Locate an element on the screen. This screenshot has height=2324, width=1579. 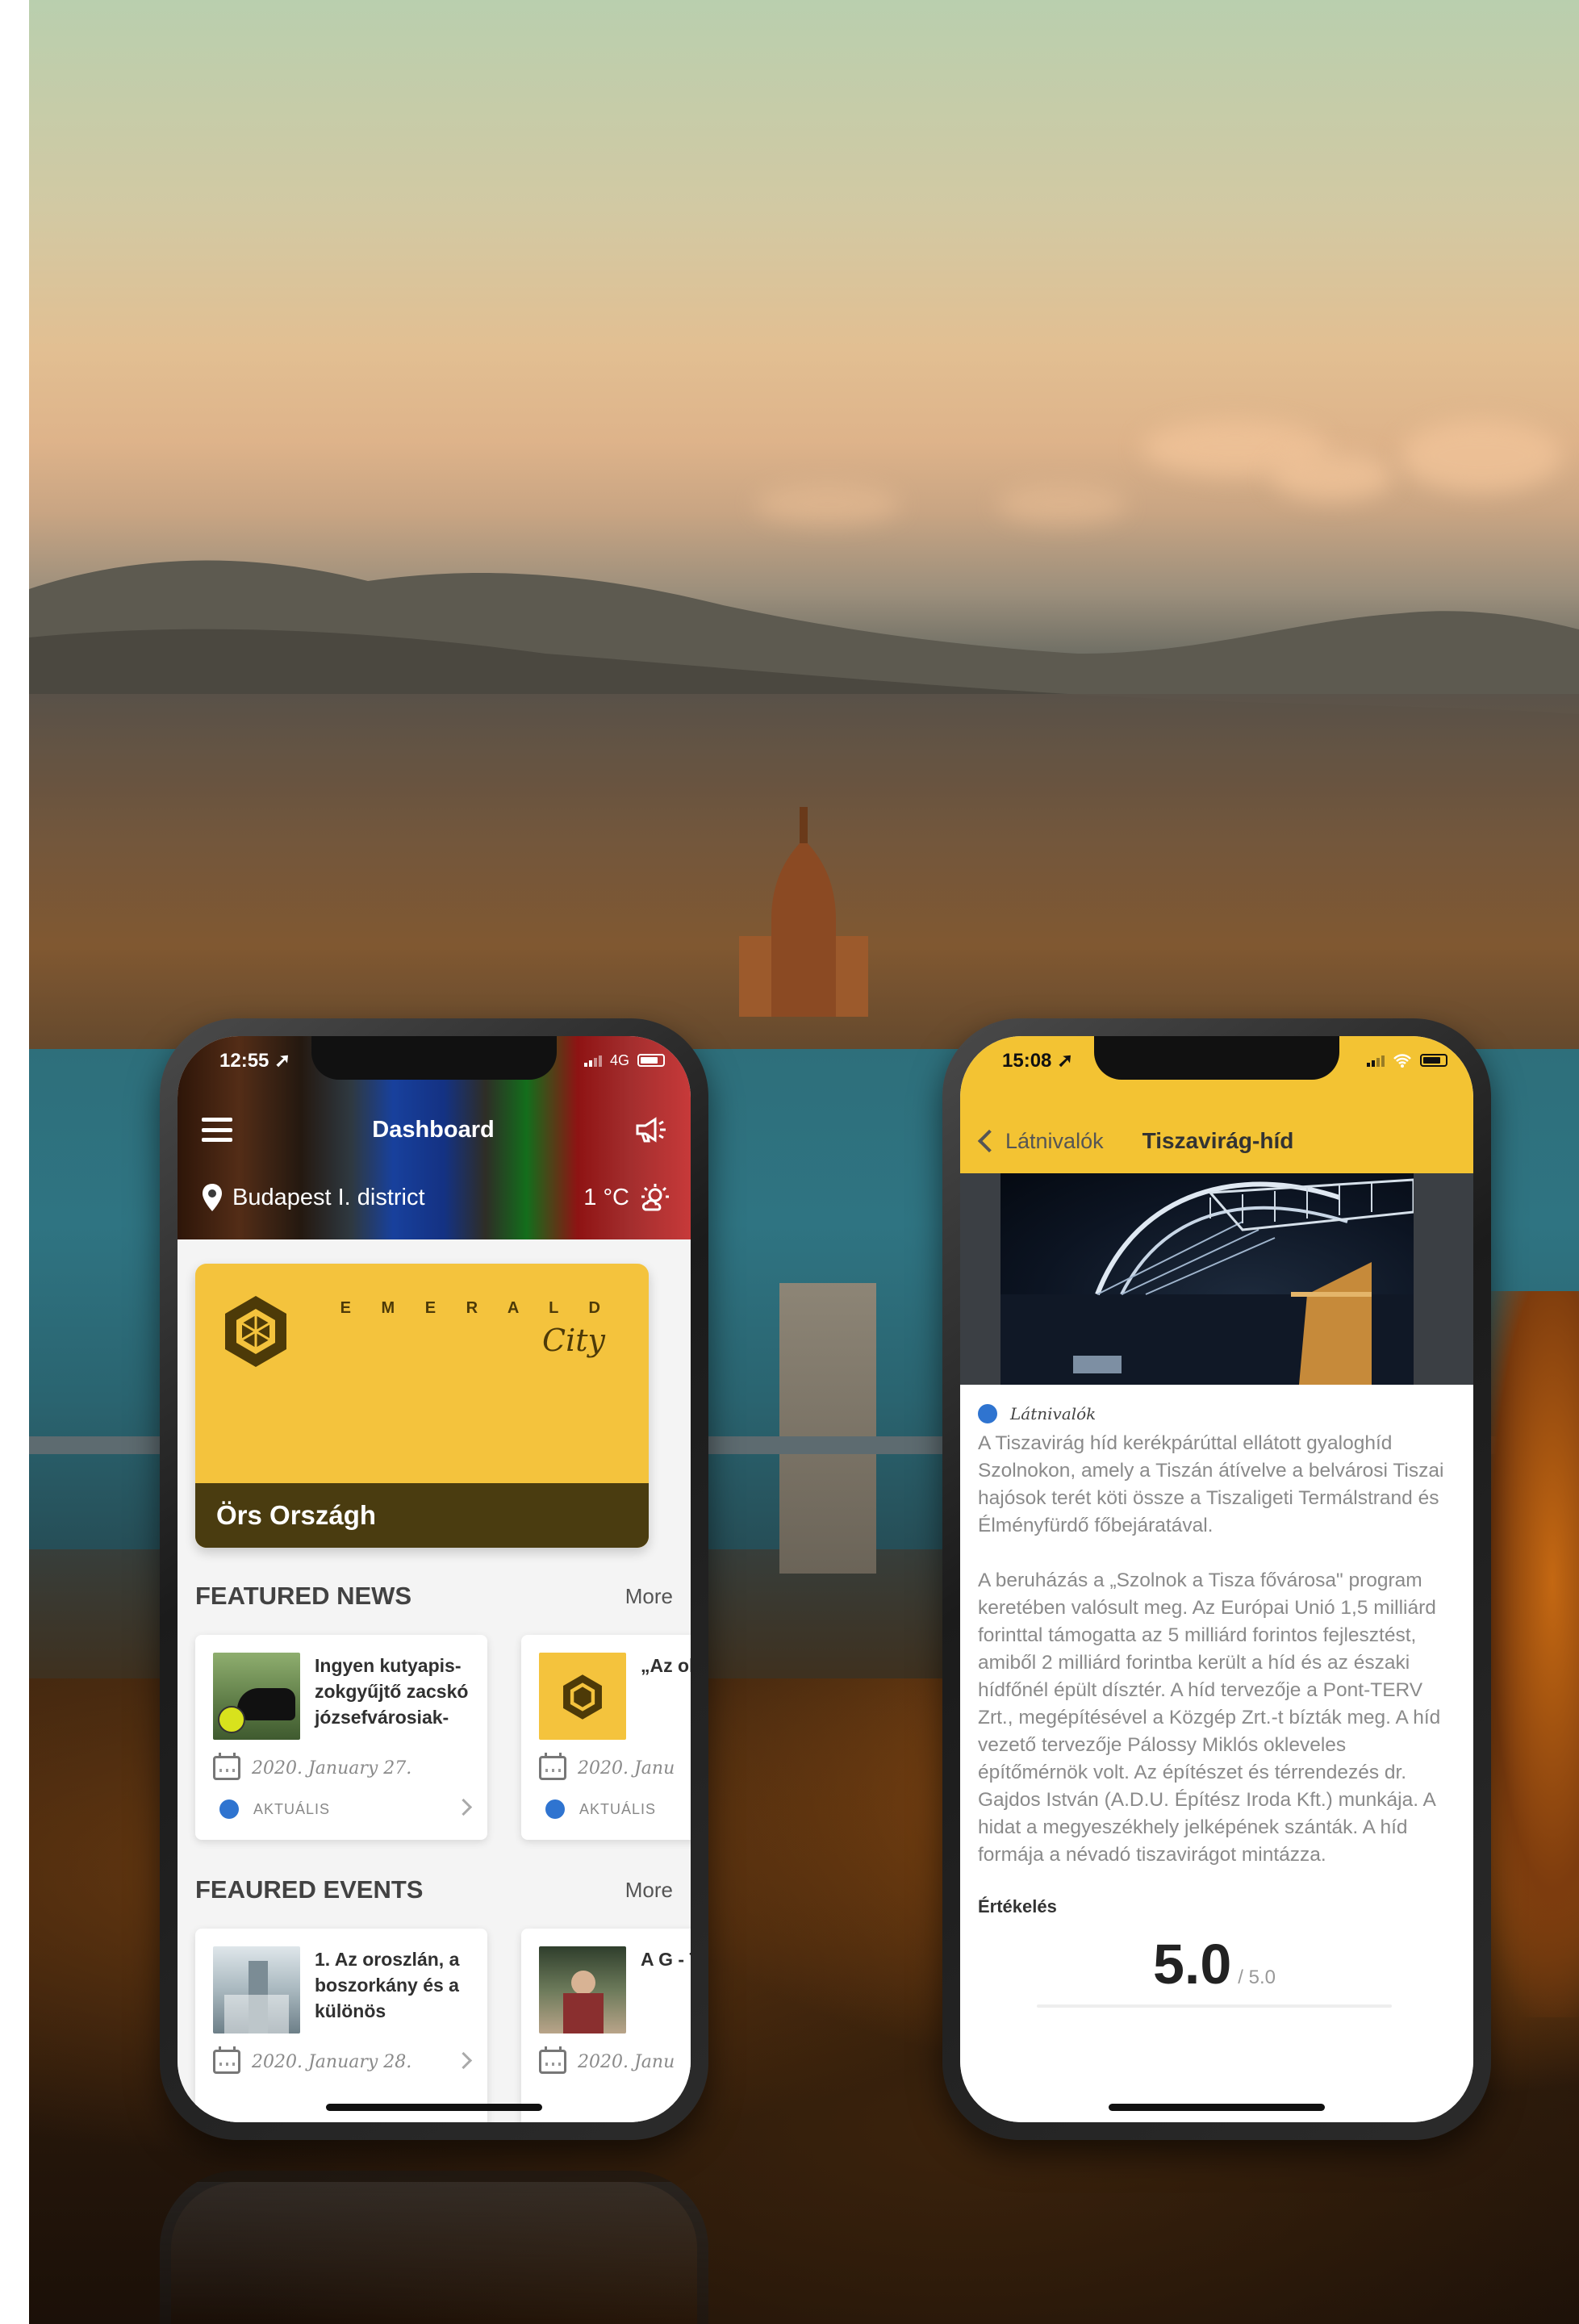
event-date: 2020. January 28. is located at coordinates (332, 2061).